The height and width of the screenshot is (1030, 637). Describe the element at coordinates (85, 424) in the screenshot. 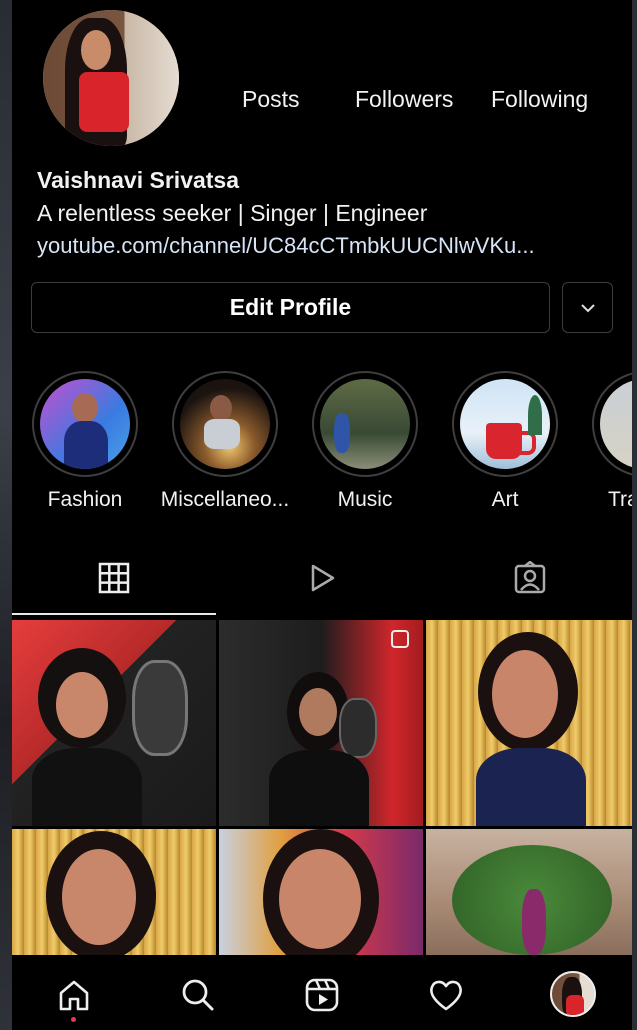

I see `highlight-fashion` at that location.